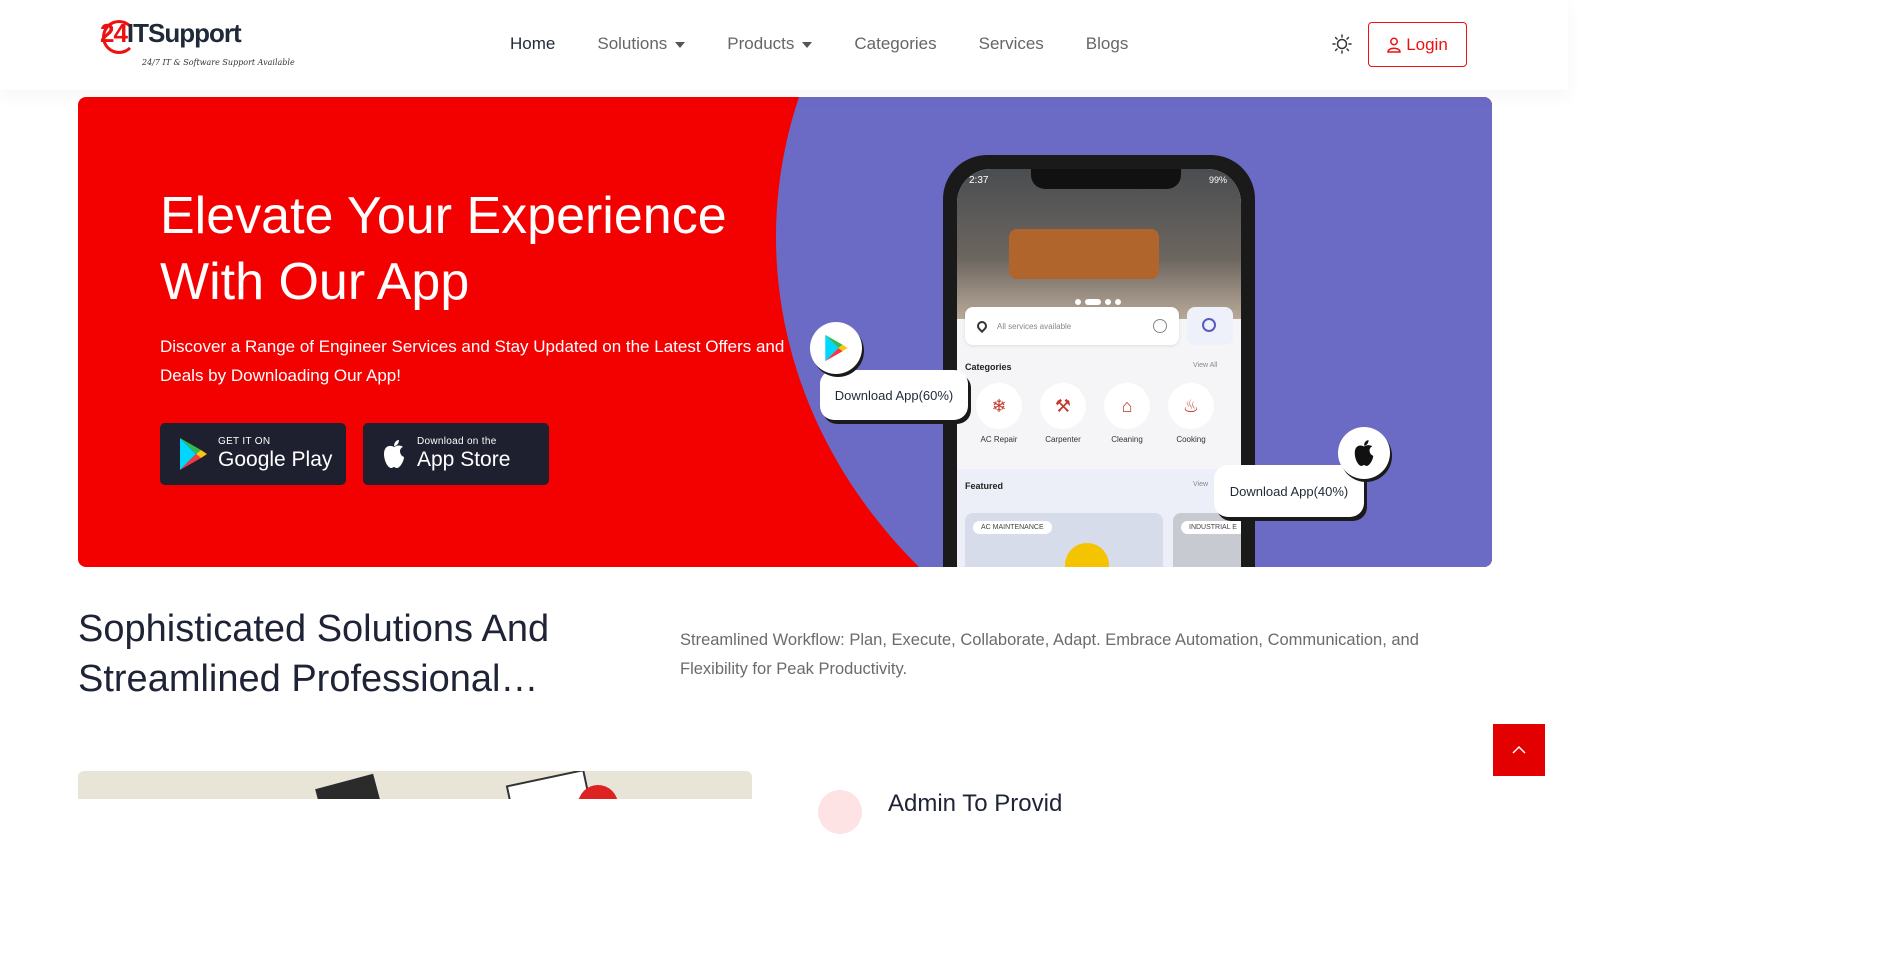 The height and width of the screenshot is (966, 1896). Describe the element at coordinates (1012, 527) in the screenshot. I see `featured-tag: AC MAINTENANCE` at that location.